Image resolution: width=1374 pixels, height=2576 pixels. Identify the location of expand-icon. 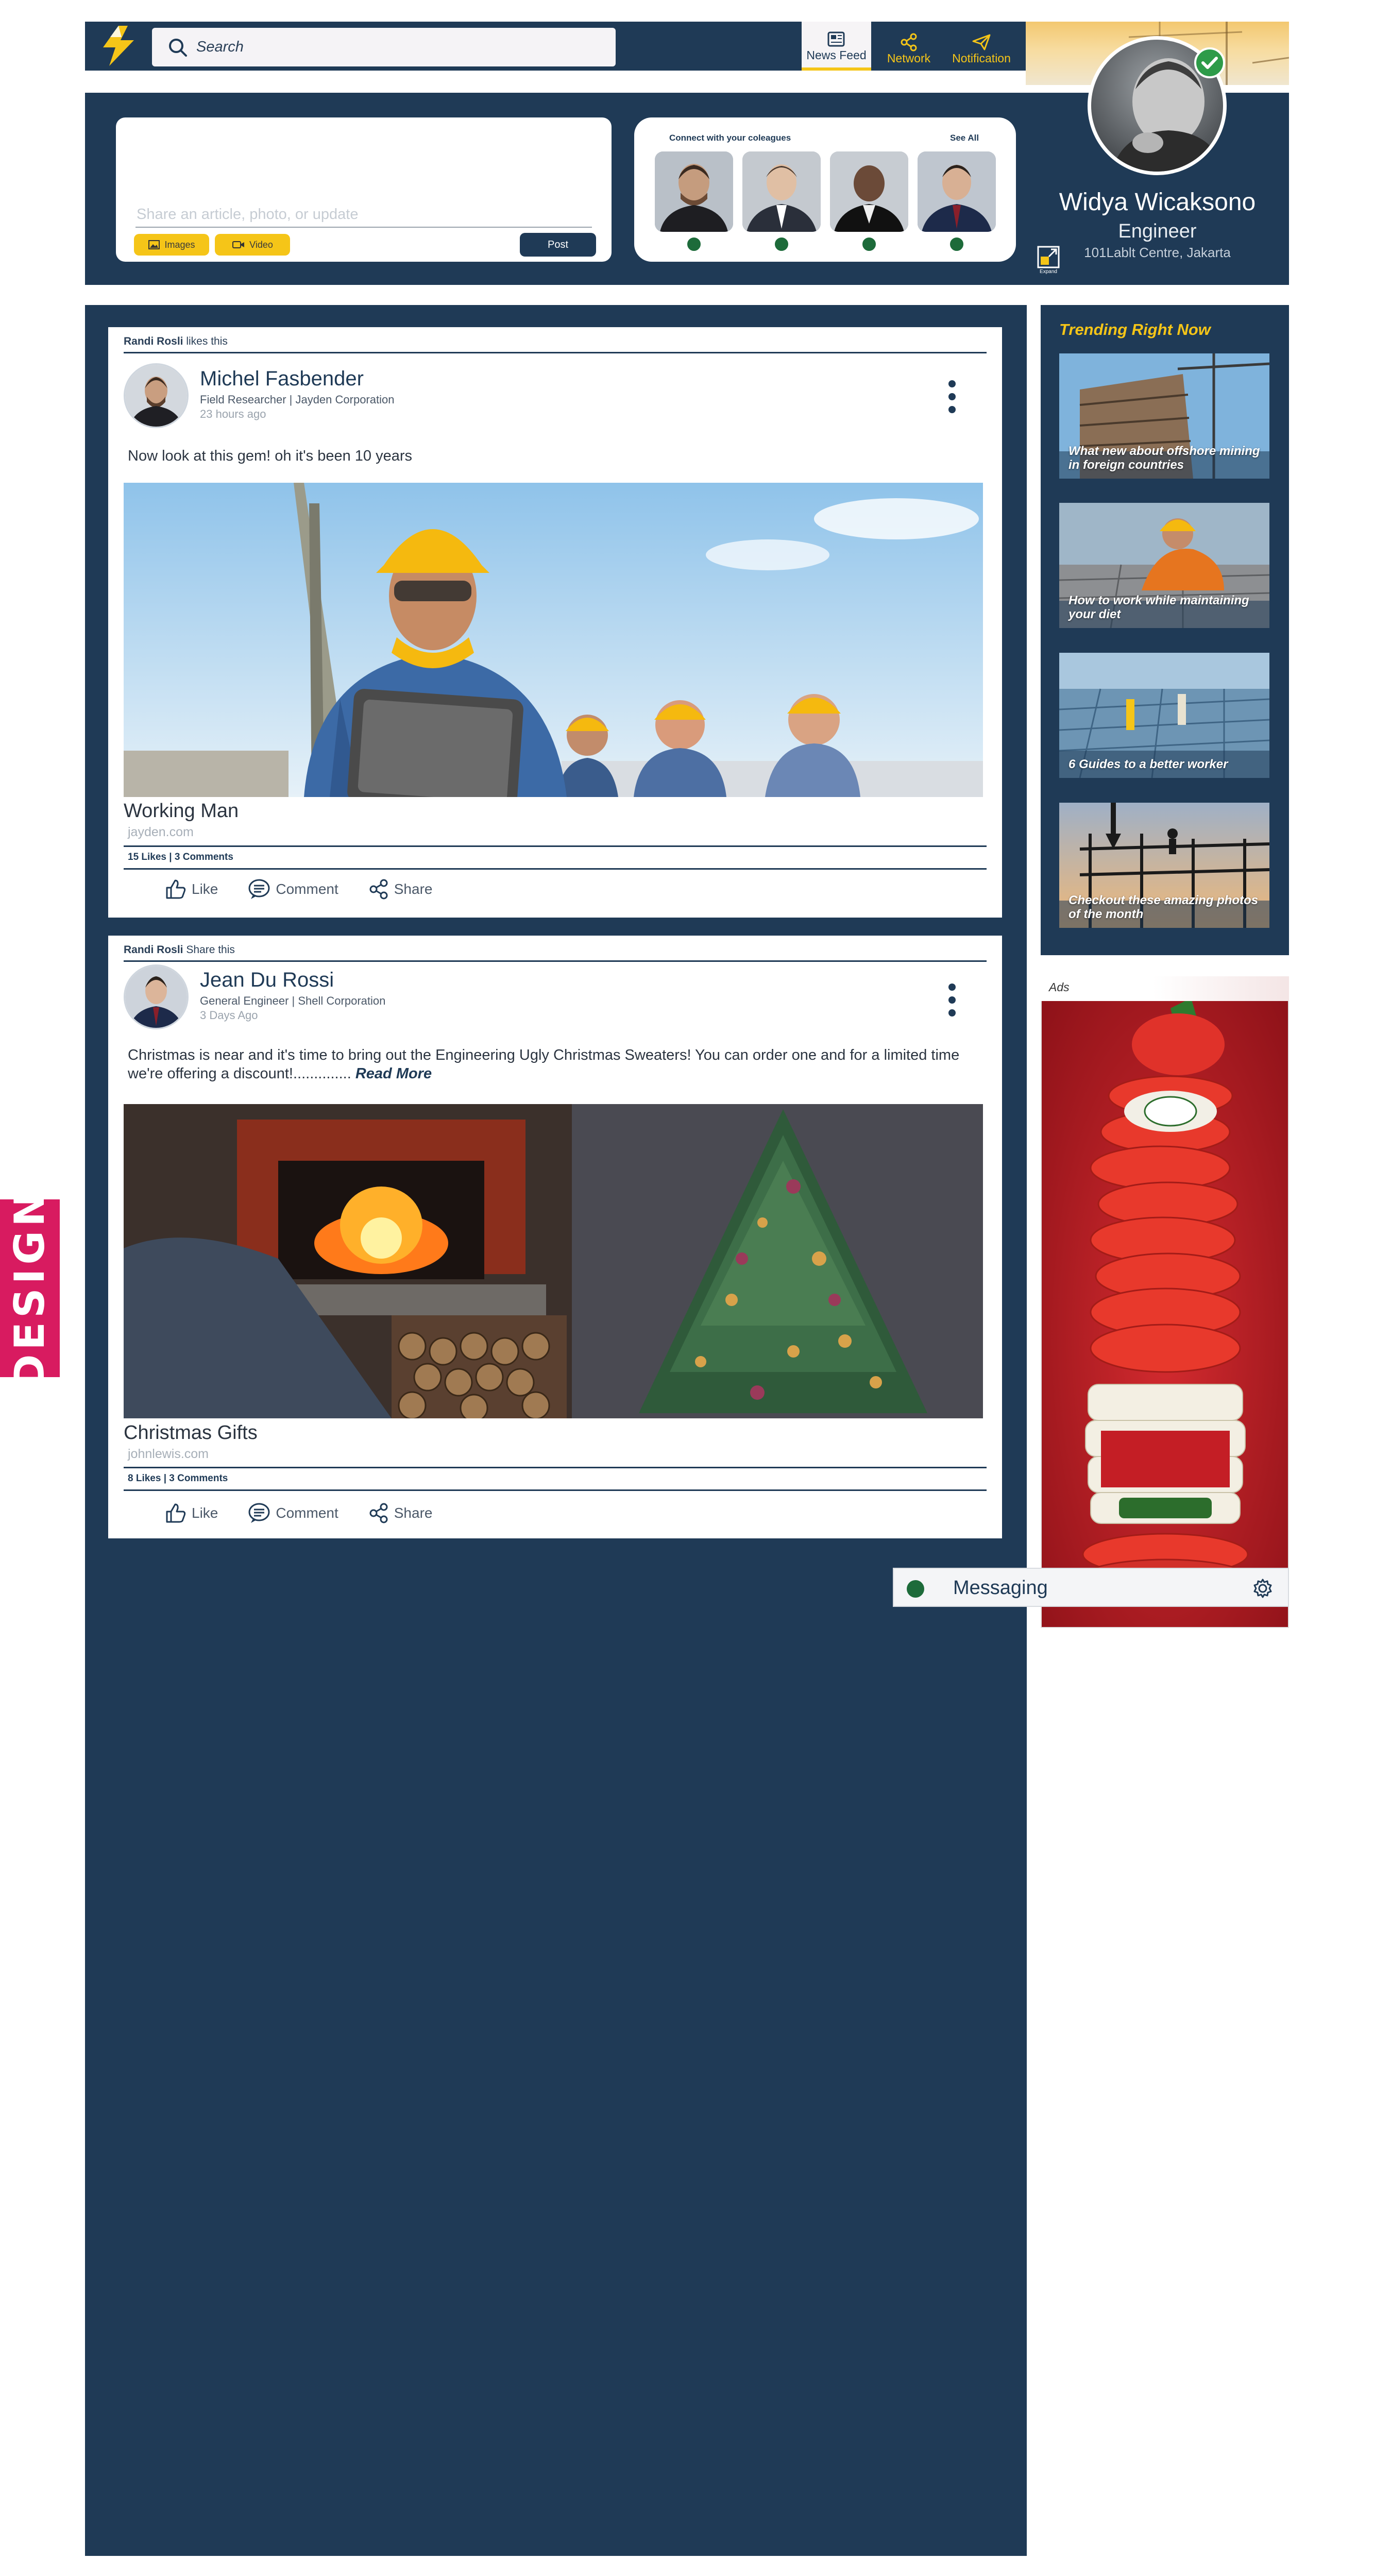
(1048, 257).